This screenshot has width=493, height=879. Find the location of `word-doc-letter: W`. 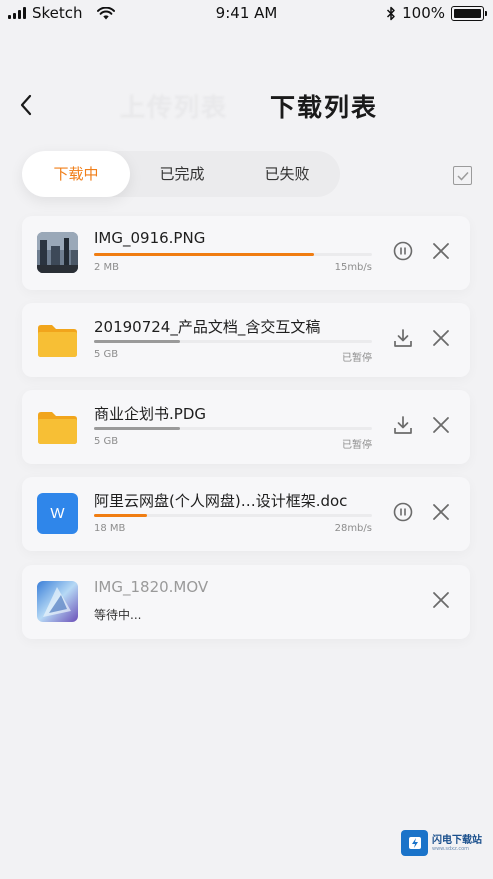

word-doc-letter: W is located at coordinates (57, 513).